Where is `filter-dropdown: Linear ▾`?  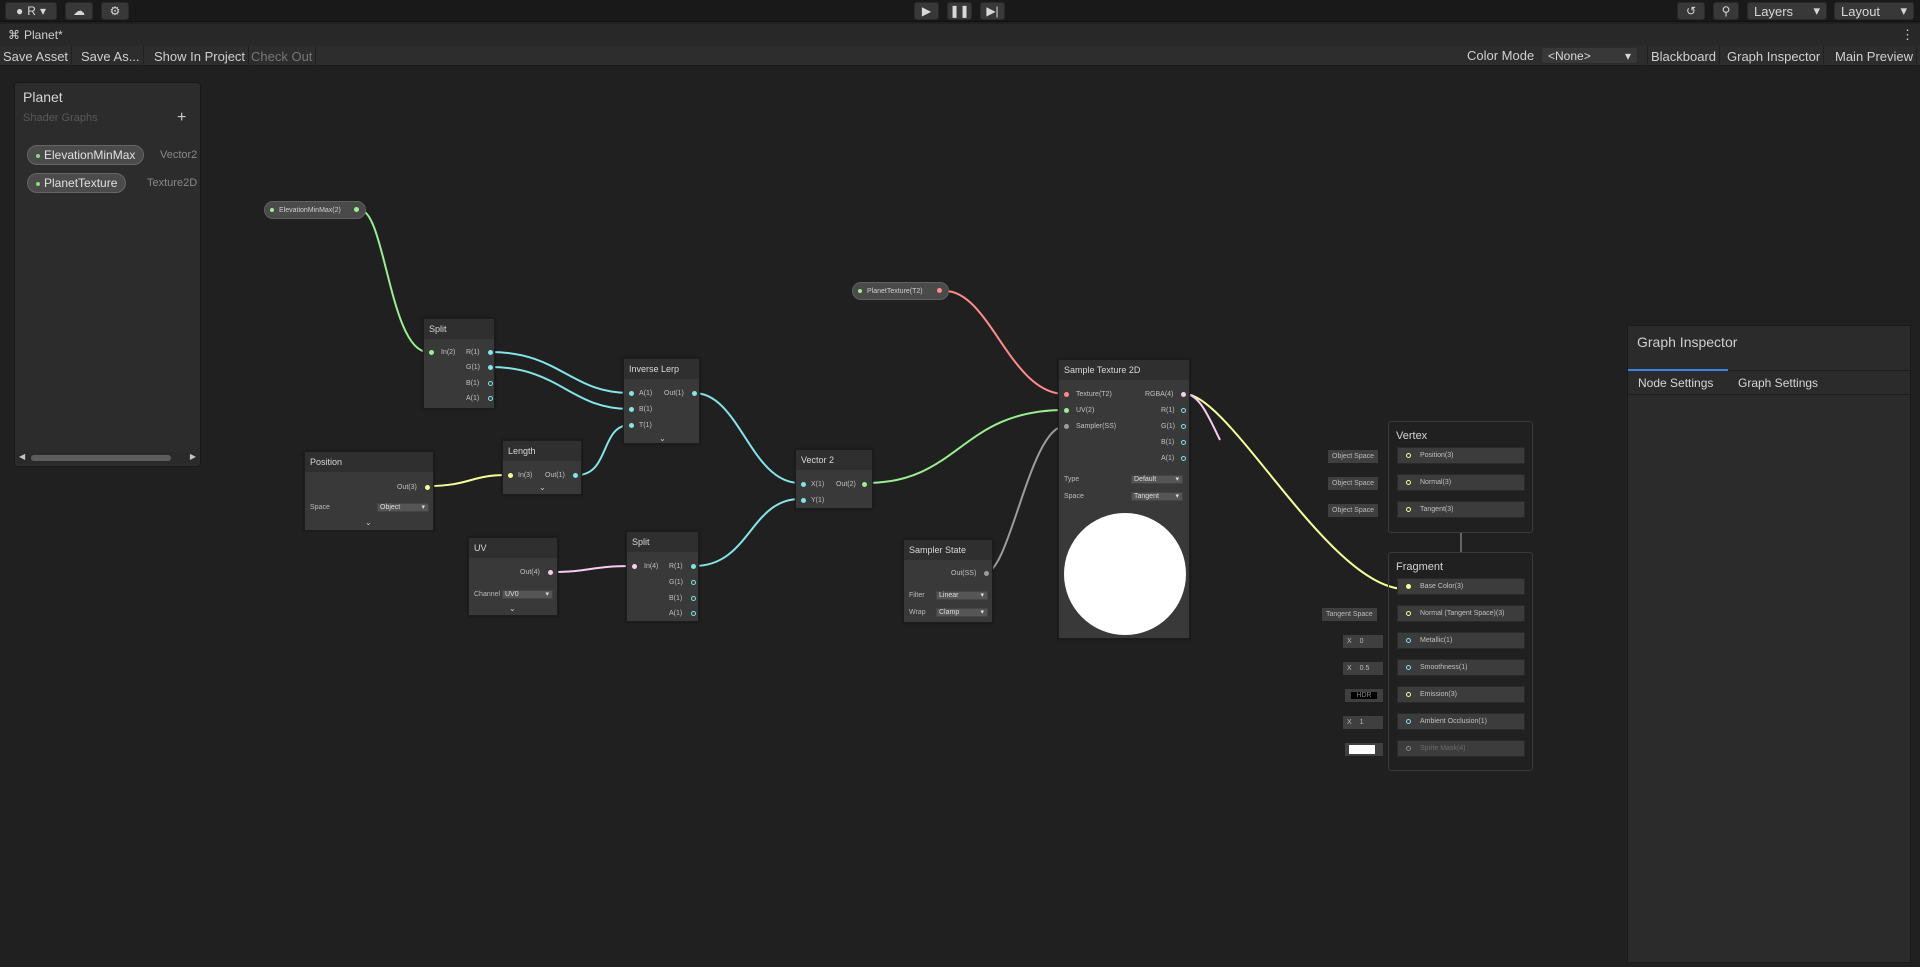 filter-dropdown: Linear ▾ is located at coordinates (962, 595).